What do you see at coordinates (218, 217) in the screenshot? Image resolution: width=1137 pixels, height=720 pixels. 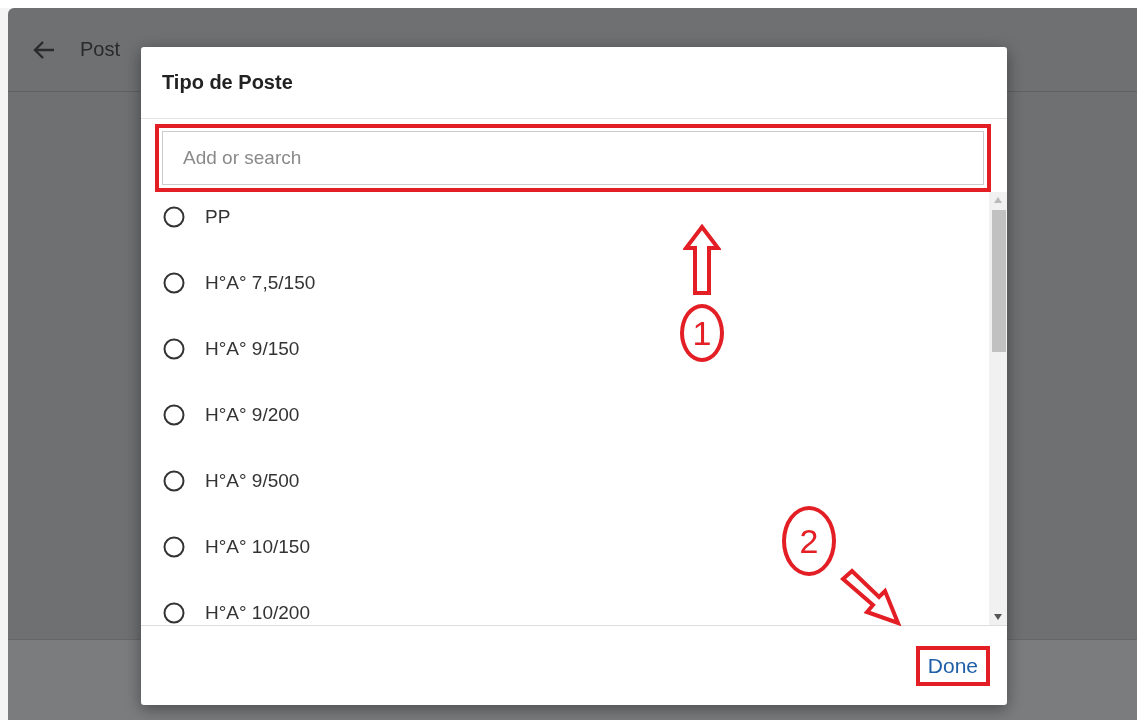 I see `option-label: PP` at bounding box center [218, 217].